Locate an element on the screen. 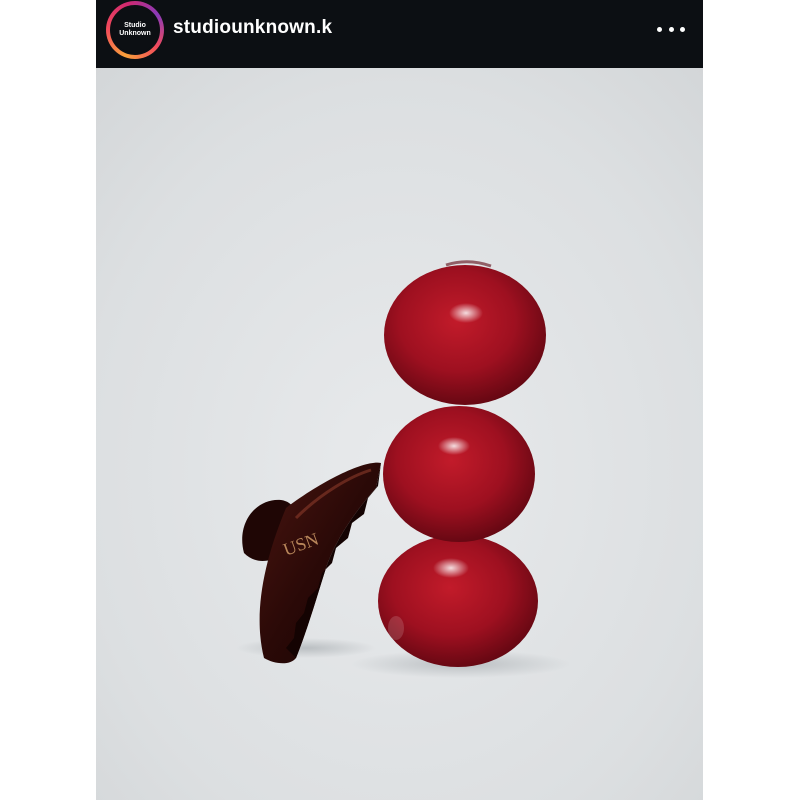 This screenshot has height=800, width=800. username-link: studiounknown.k is located at coordinates (252, 28).